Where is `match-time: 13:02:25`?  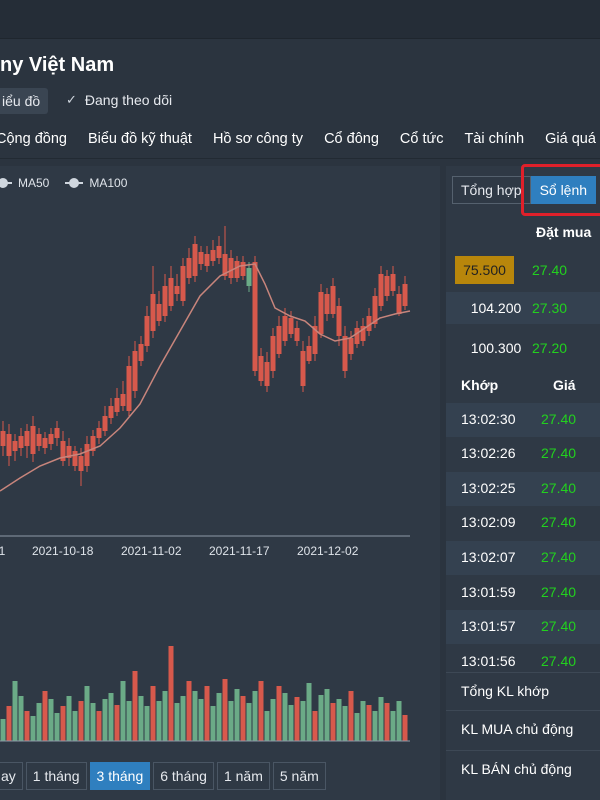 match-time: 13:02:25 is located at coordinates (488, 488).